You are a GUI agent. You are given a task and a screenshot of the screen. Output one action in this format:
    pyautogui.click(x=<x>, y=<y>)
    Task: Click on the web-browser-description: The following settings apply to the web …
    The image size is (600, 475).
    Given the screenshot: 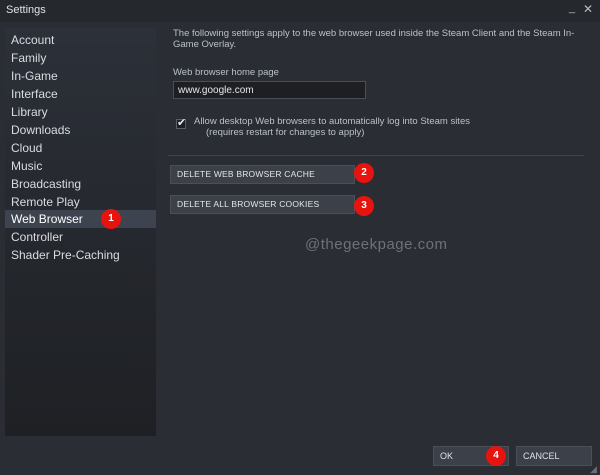 What is the action you would take?
    pyautogui.click(x=374, y=39)
    